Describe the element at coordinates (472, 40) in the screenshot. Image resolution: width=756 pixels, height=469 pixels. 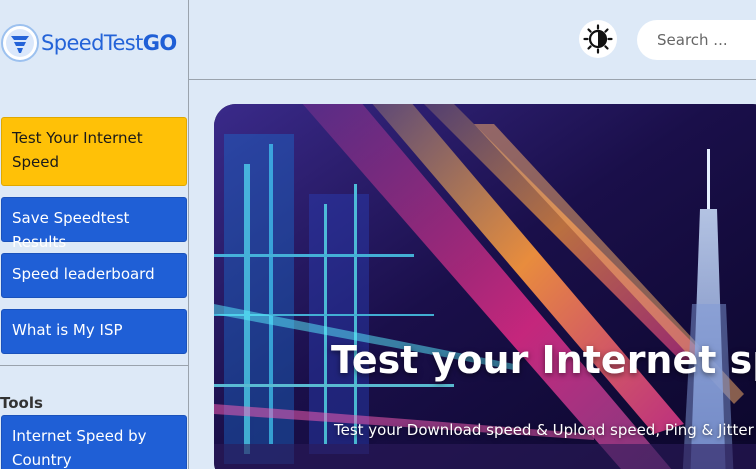
I see `top-header` at that location.